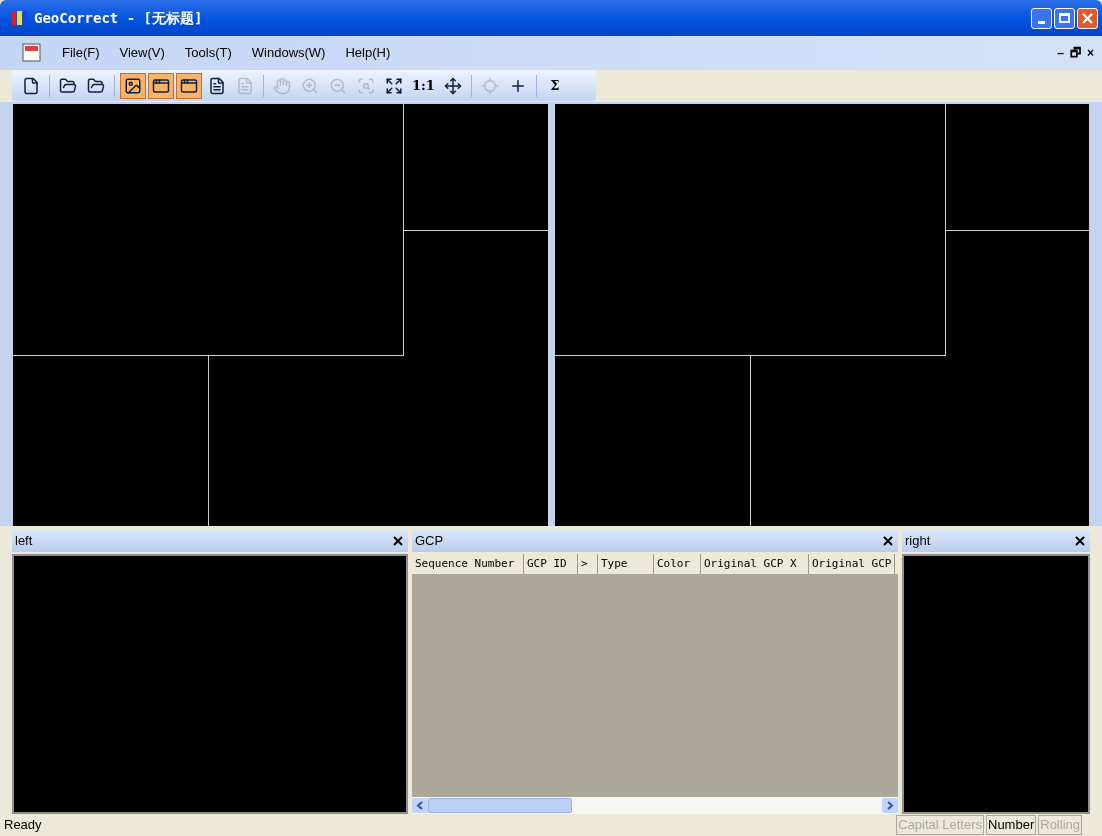 The height and width of the screenshot is (836, 1102). I want to click on menu-item: View(V), so click(142, 53).